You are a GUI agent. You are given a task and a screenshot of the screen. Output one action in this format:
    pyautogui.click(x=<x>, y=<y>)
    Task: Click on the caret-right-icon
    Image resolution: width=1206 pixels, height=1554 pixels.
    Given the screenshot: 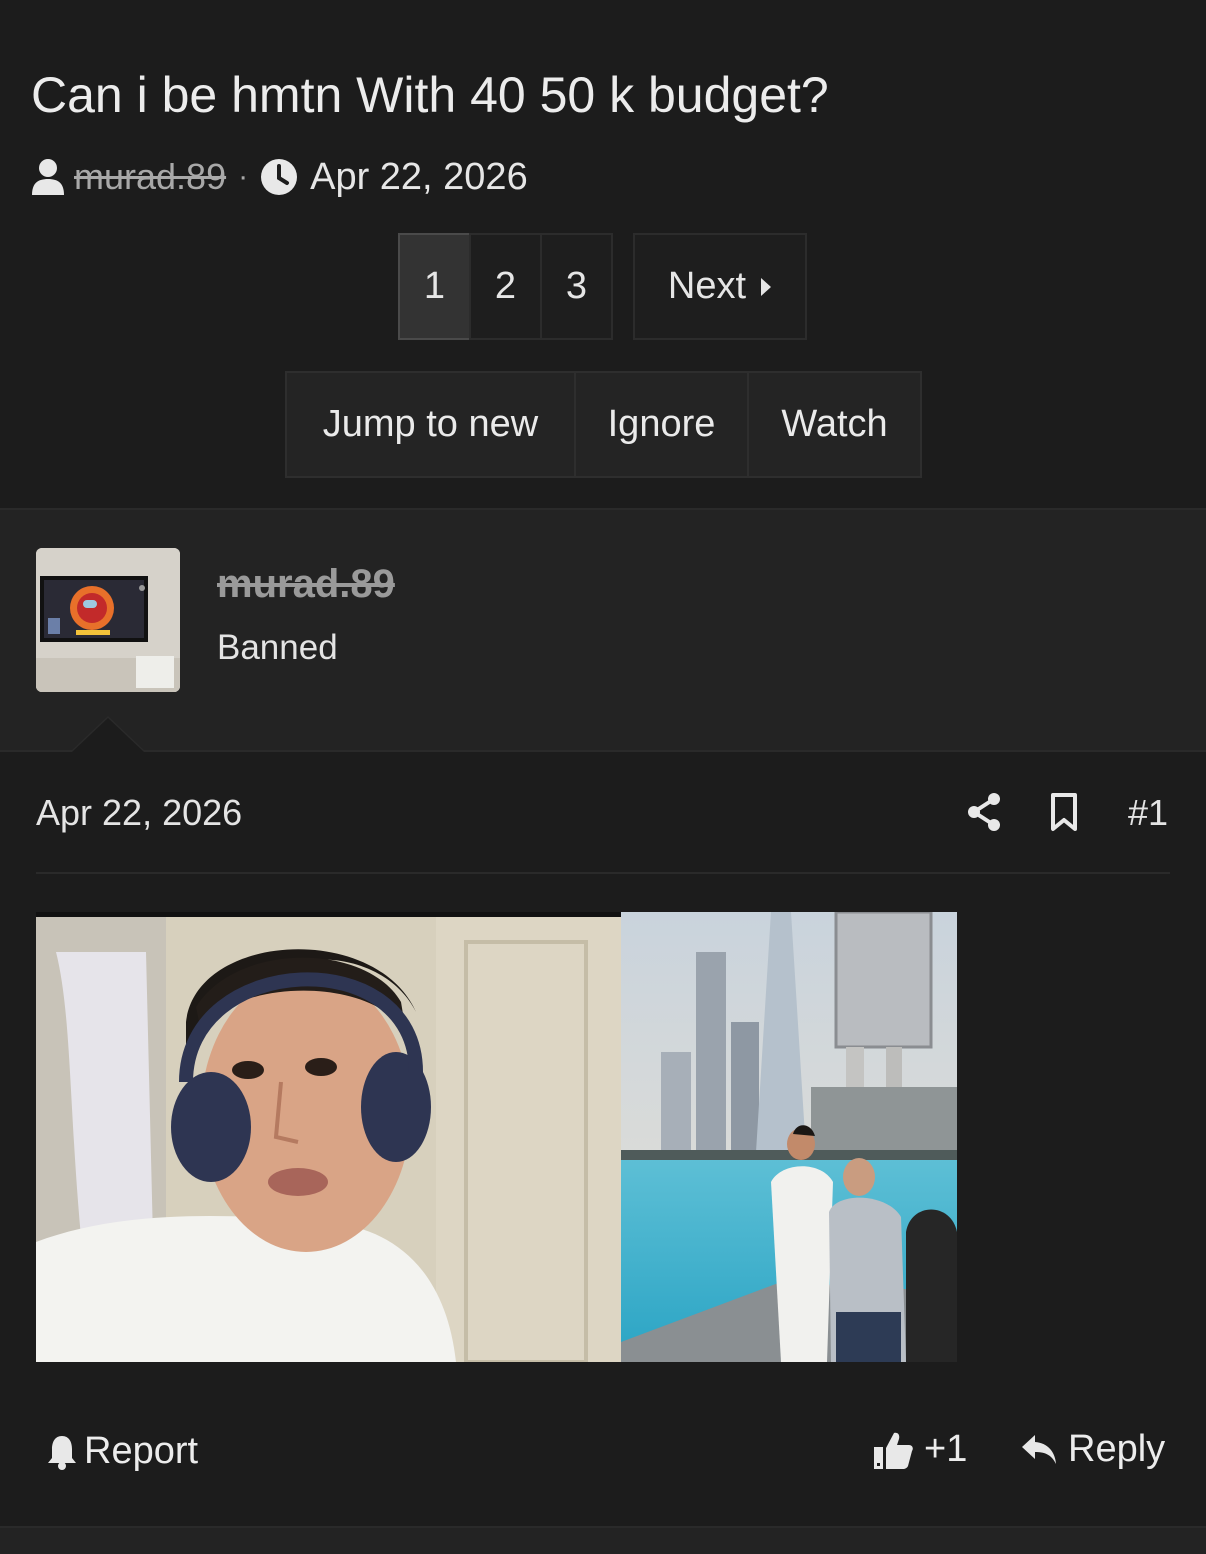 What is the action you would take?
    pyautogui.click(x=766, y=286)
    